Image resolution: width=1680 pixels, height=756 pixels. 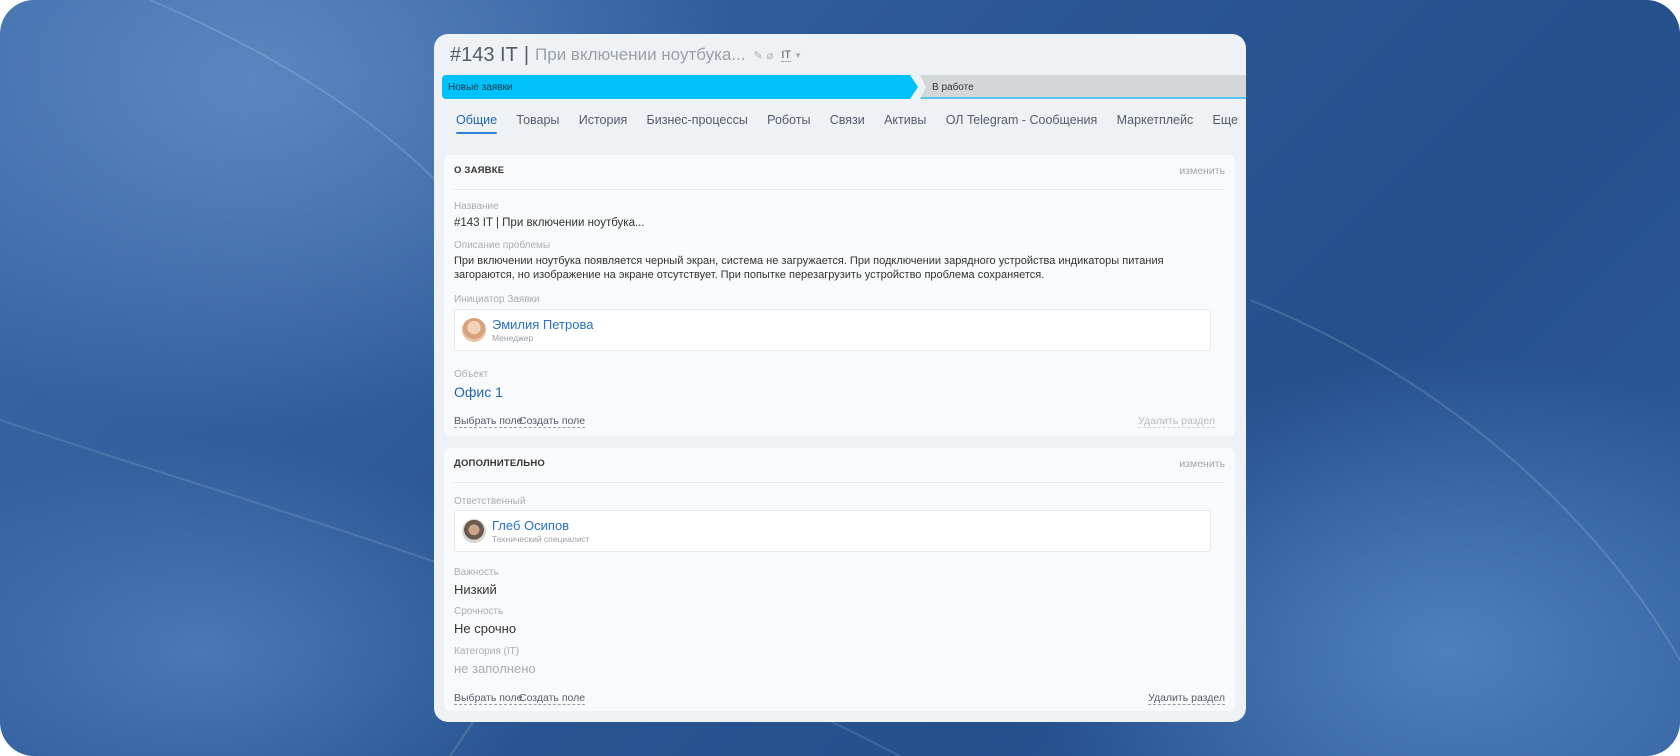 What do you see at coordinates (905, 121) in the screenshot?
I see `tab-assets: Активы` at bounding box center [905, 121].